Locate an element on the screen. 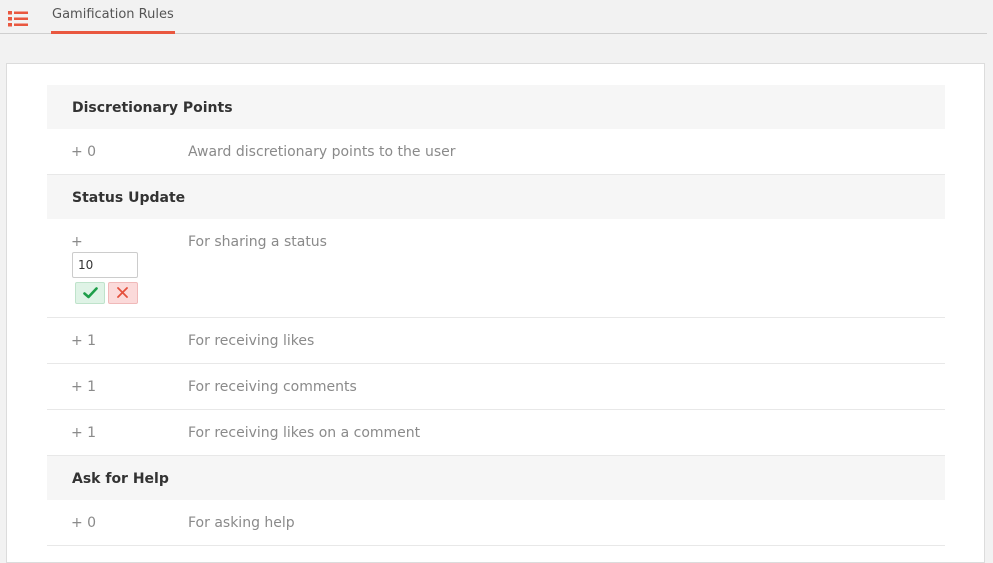 This screenshot has width=993, height=563. rule-description: For receiving likes on a comment is located at coordinates (304, 433).